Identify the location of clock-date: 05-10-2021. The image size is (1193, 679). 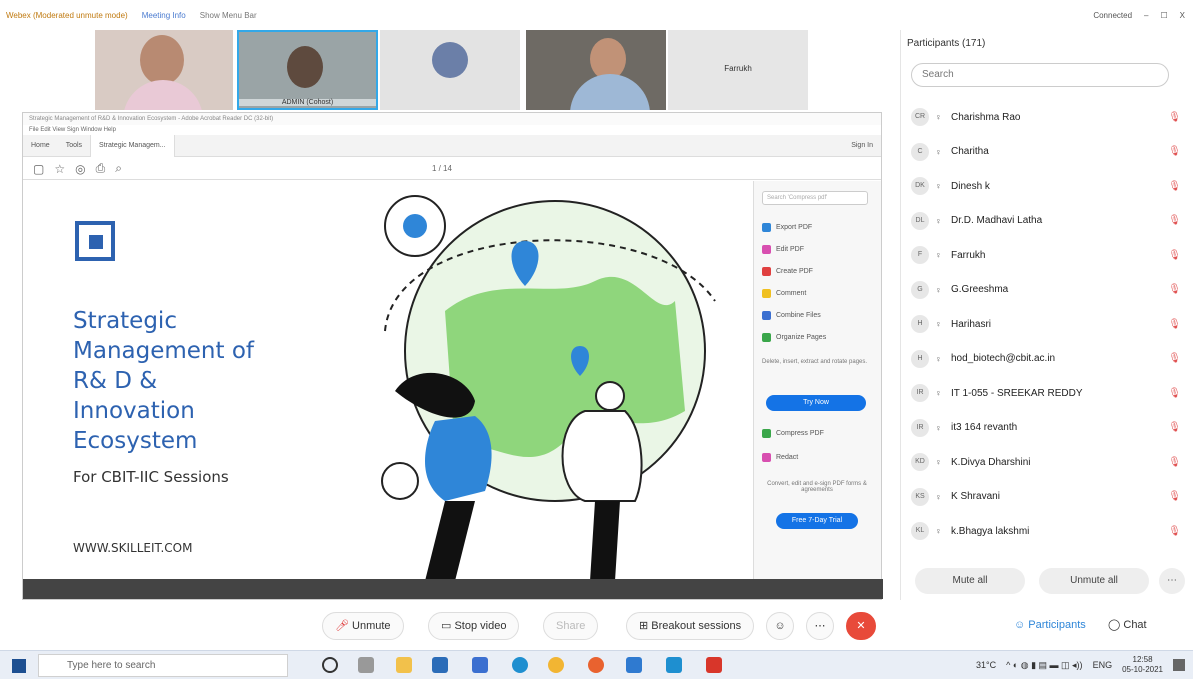
(1142, 669).